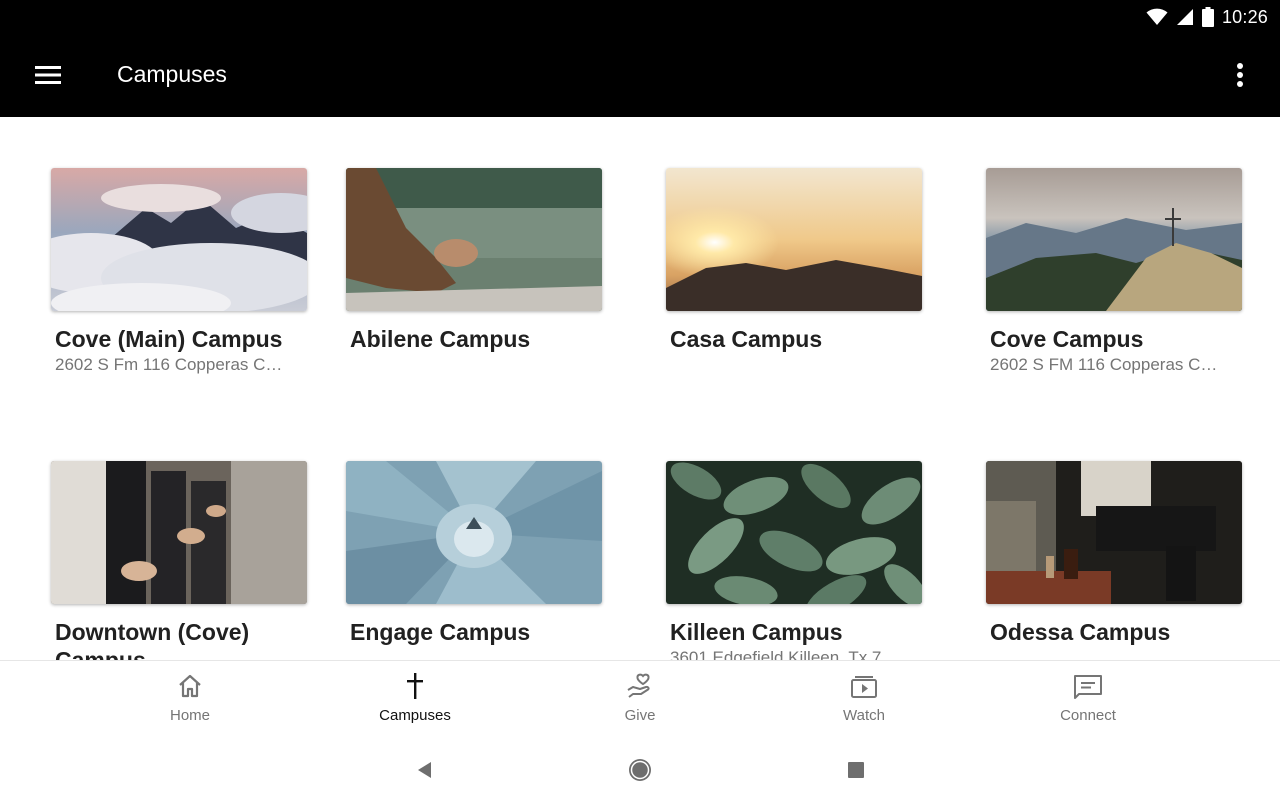 The width and height of the screenshot is (1280, 800). Describe the element at coordinates (640, 75) in the screenshot. I see `app-bar: Campuses` at that location.